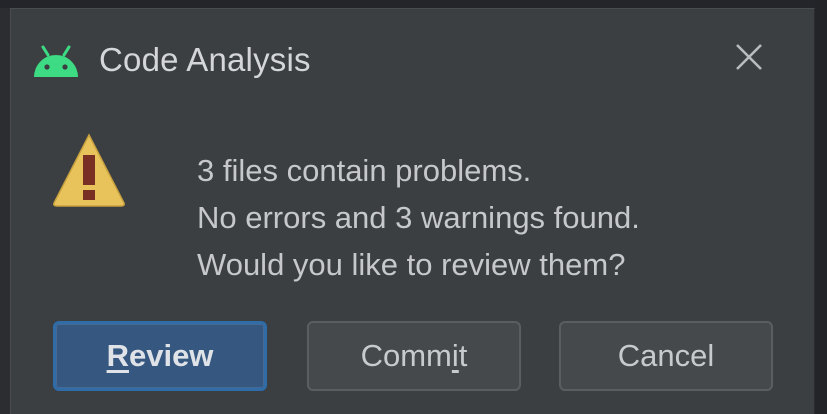 This screenshot has height=414, width=827. What do you see at coordinates (56, 61) in the screenshot?
I see `android-icon` at bounding box center [56, 61].